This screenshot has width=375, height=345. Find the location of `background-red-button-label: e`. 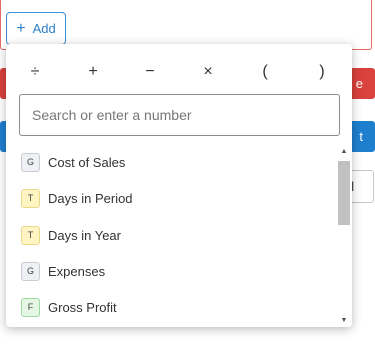

background-red-button-label: e is located at coordinates (359, 83).